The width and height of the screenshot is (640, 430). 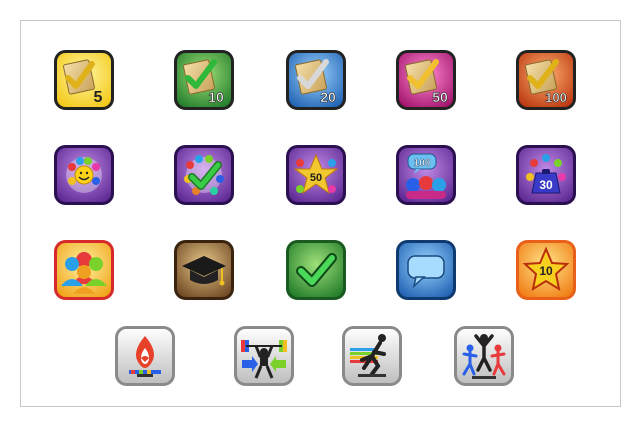 I want to click on graduation-badge, so click(x=204, y=270).